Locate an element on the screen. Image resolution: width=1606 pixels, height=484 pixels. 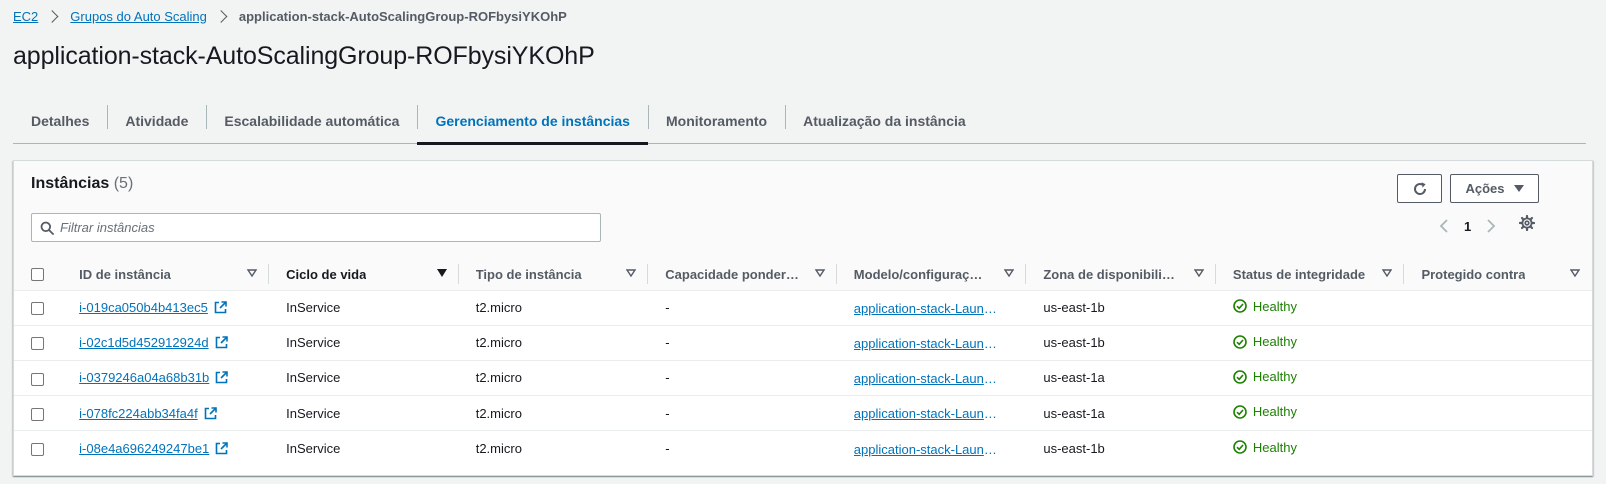
instance-id-cell: i-0379246a04a68b31b is located at coordinates (166, 378).